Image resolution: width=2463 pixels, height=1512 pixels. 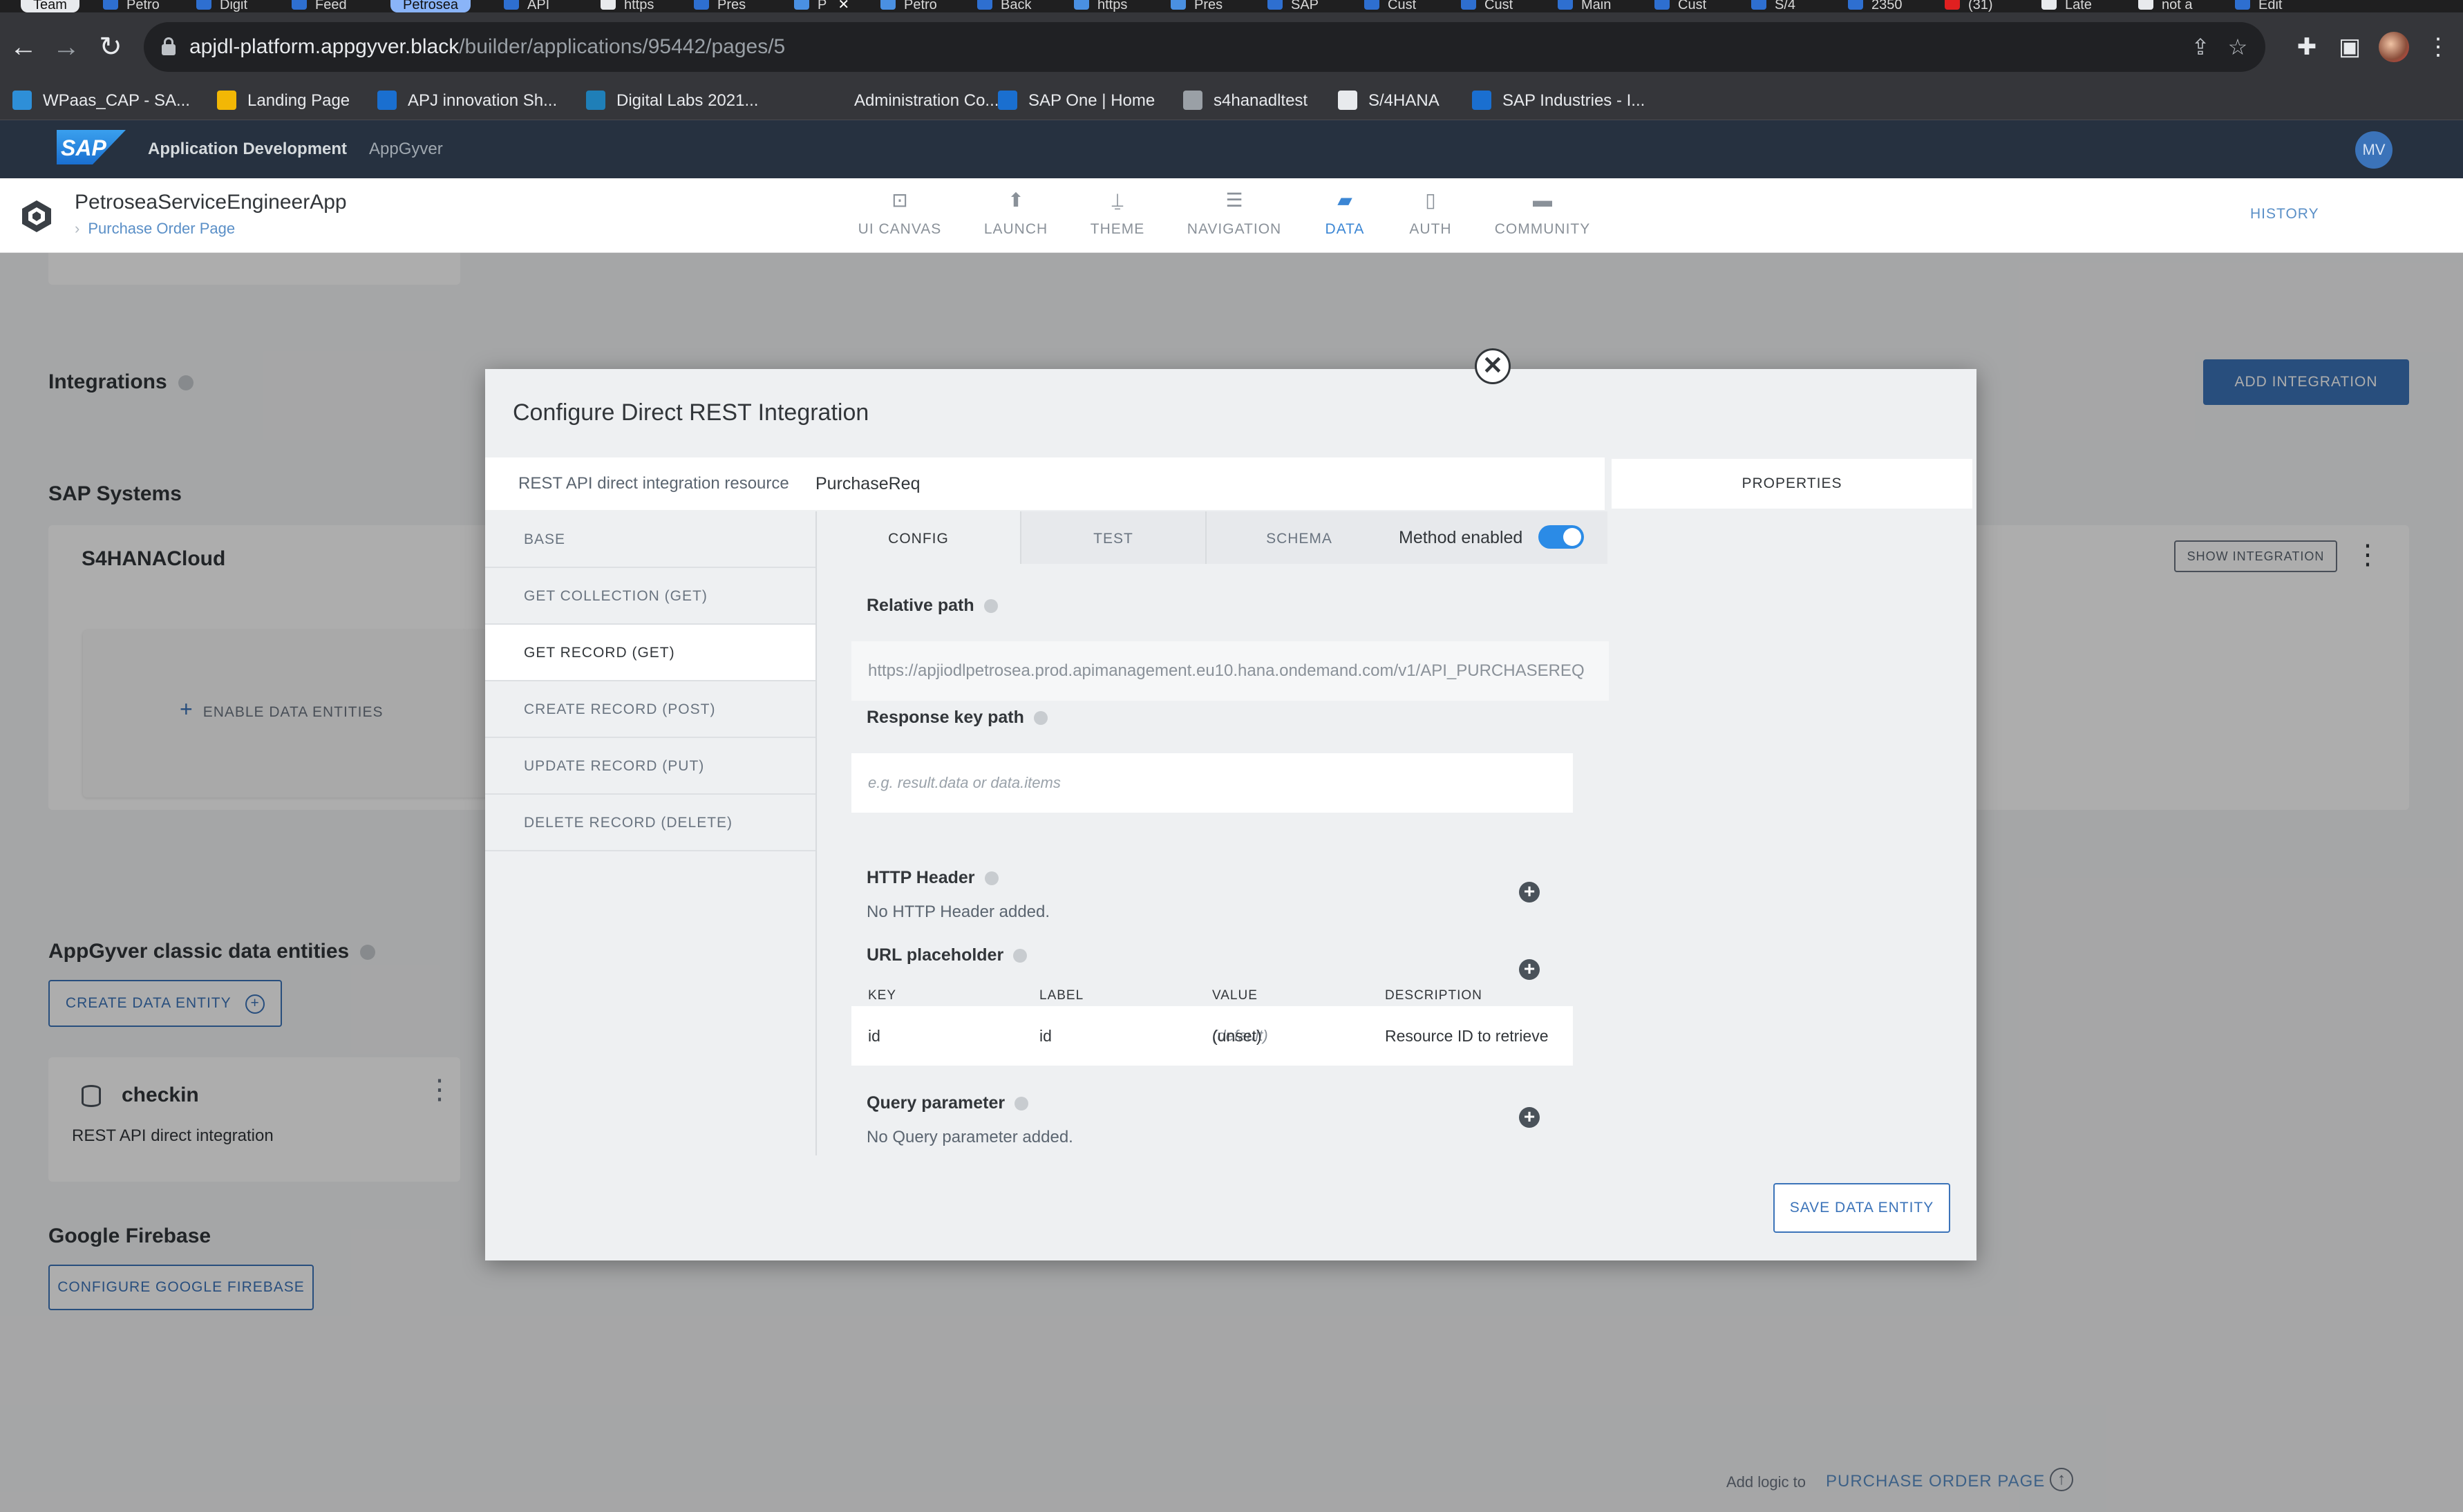 I want to click on browser-tab-label: (31), so click(x=1980, y=6).